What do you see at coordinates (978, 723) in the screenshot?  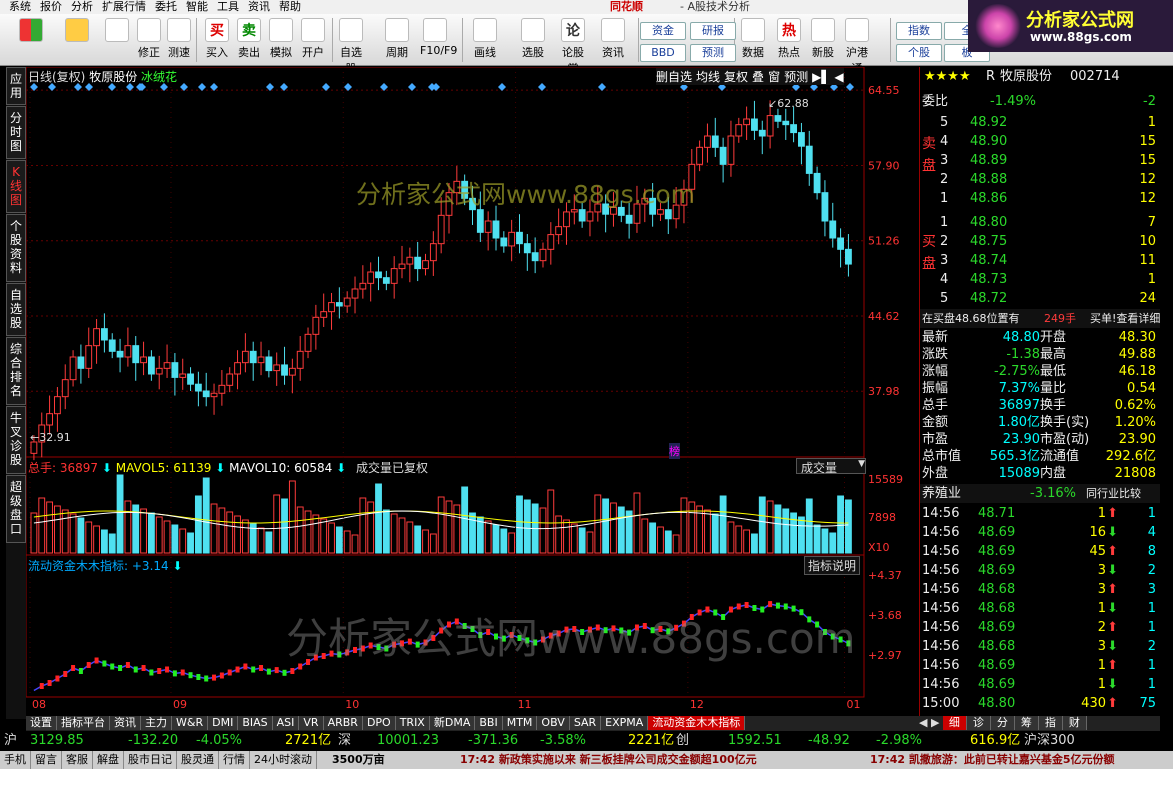 I see `right-tab-1: 诊` at bounding box center [978, 723].